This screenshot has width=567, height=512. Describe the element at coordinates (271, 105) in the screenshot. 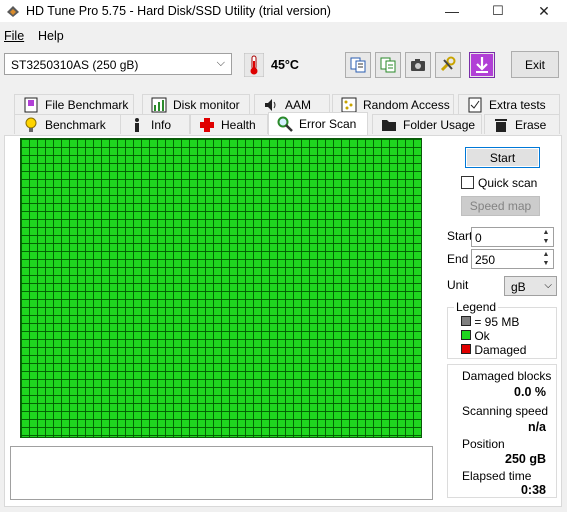

I see `speaker-icon` at that location.